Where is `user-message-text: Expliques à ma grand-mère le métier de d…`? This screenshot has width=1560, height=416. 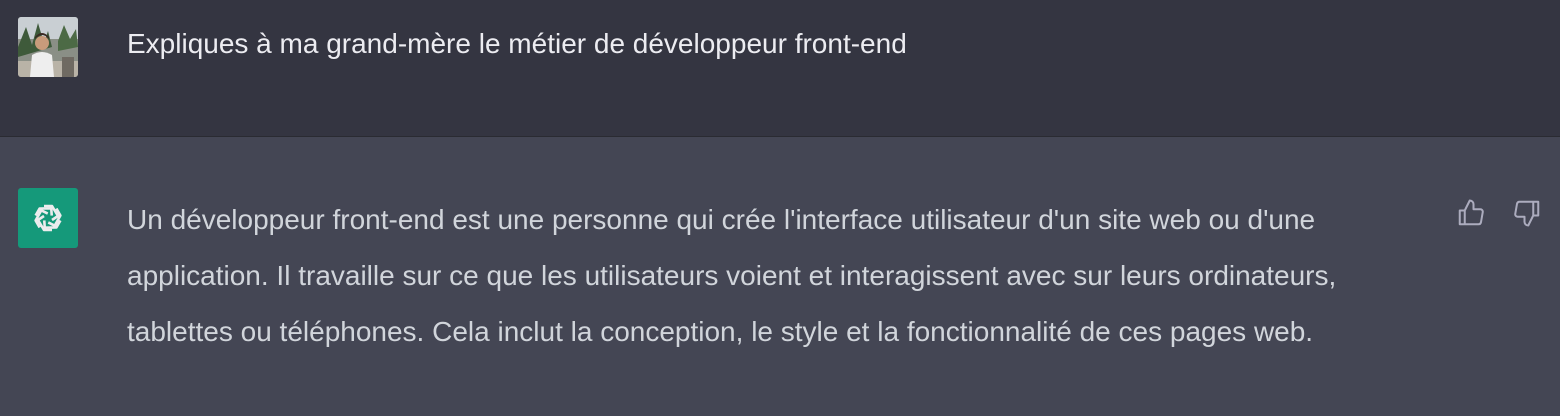
user-message-text: Expliques à ma grand-mère le métier de d… is located at coordinates (517, 43).